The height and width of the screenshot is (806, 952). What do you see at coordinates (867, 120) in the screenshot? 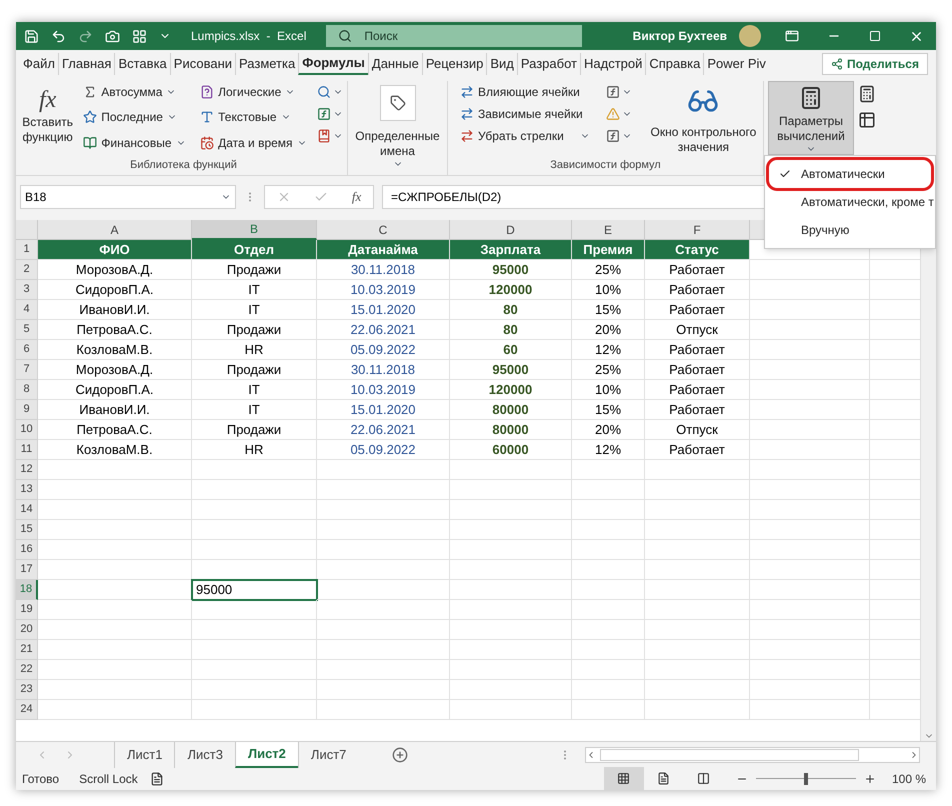
I see `table-icon` at bounding box center [867, 120].